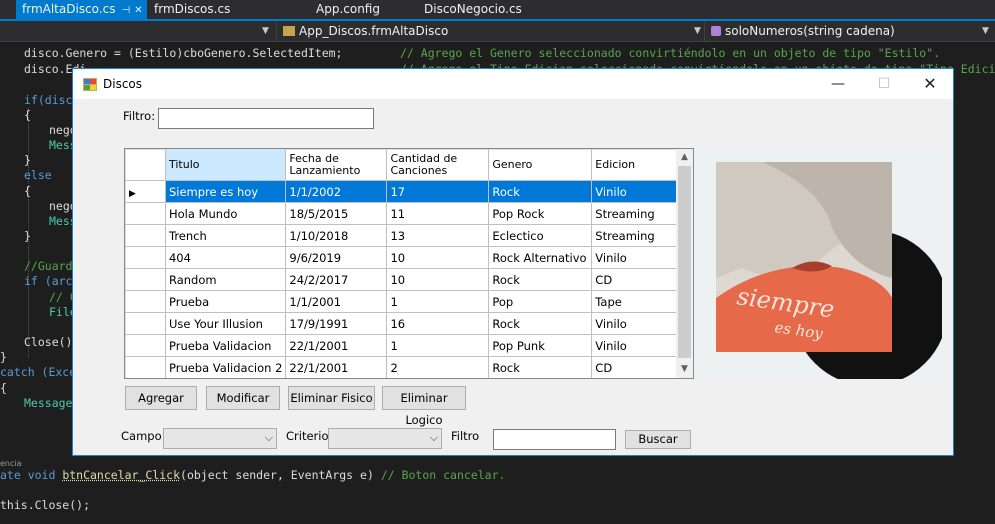 The image size is (995, 524). I want to click on table-cell: 17, so click(438, 191).